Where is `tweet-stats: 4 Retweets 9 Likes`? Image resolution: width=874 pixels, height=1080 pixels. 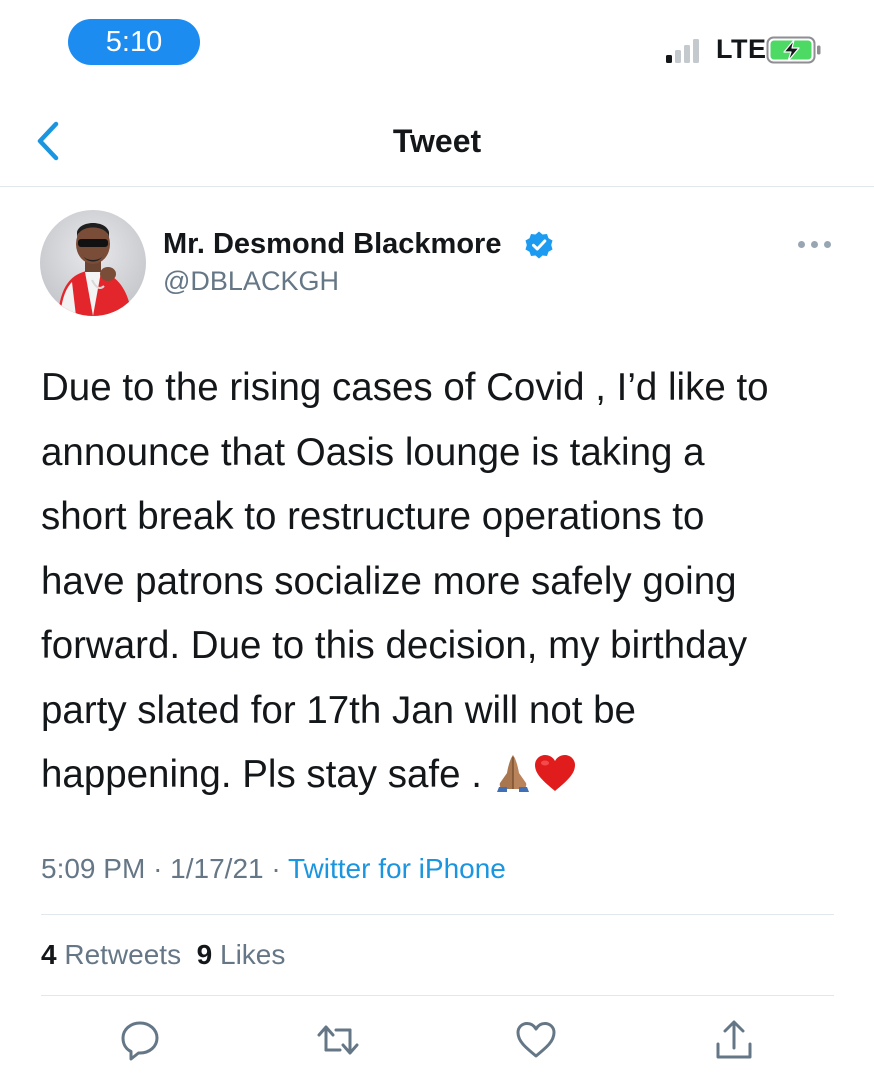 tweet-stats: 4 Retweets 9 Likes is located at coordinates (163, 955).